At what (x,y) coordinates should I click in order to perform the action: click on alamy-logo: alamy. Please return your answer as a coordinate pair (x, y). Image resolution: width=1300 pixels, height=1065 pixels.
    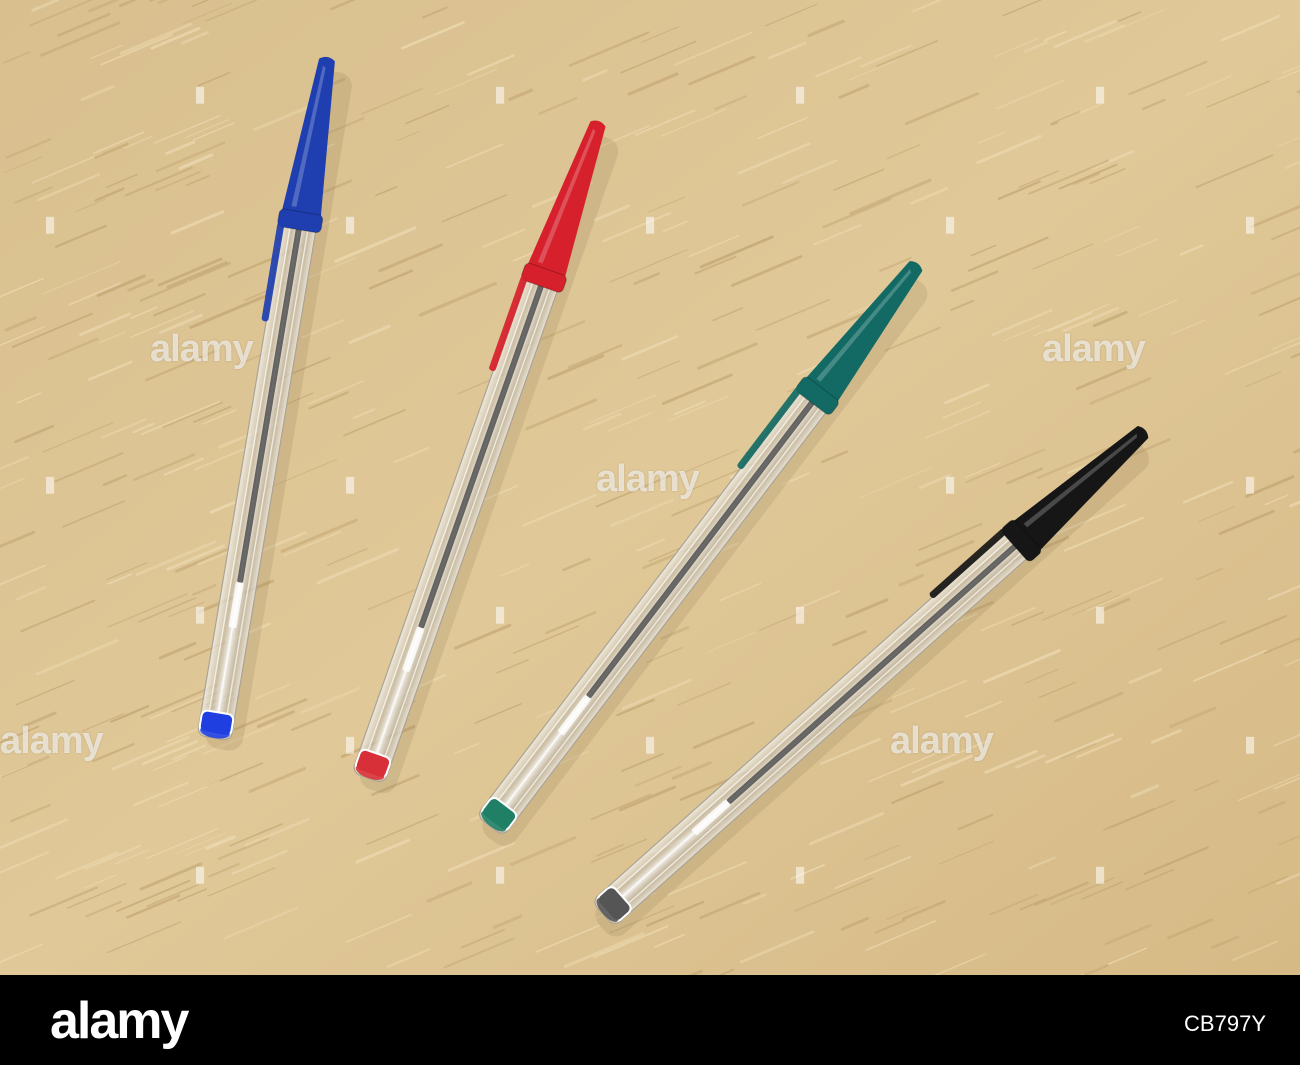
    Looking at the image, I should click on (119, 1021).